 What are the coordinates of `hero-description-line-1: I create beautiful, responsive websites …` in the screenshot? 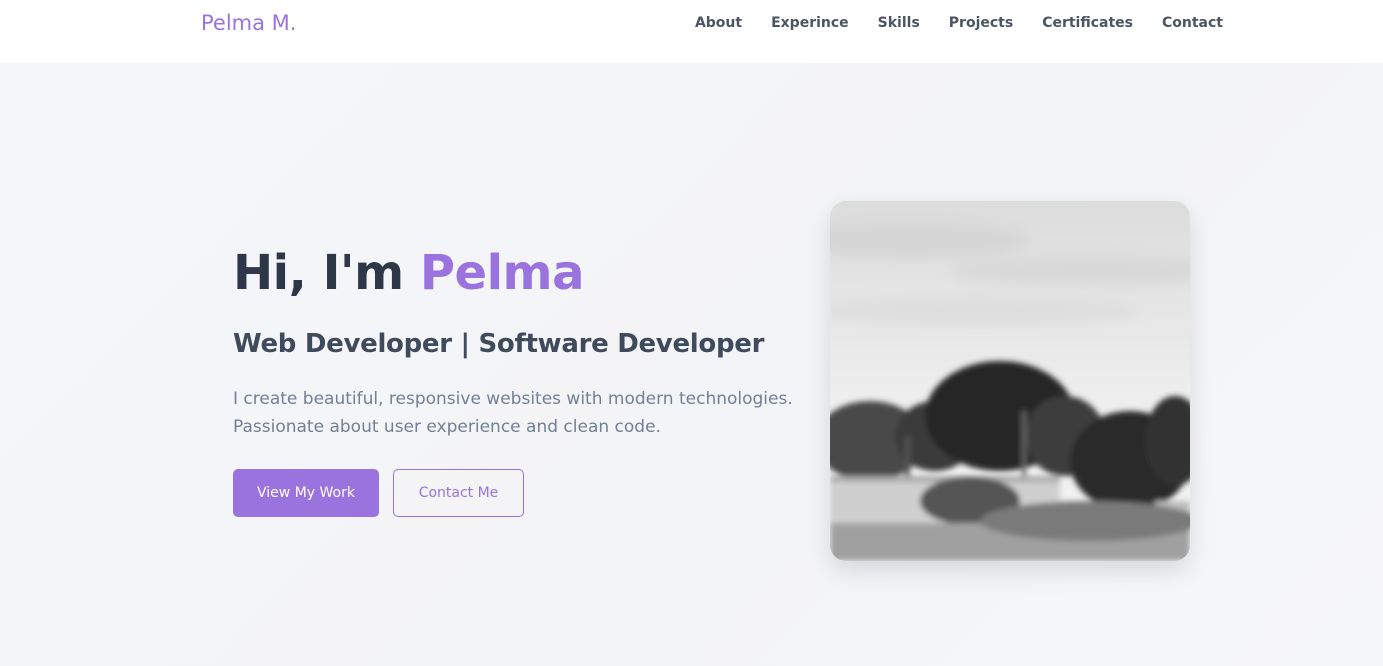 It's located at (513, 399).